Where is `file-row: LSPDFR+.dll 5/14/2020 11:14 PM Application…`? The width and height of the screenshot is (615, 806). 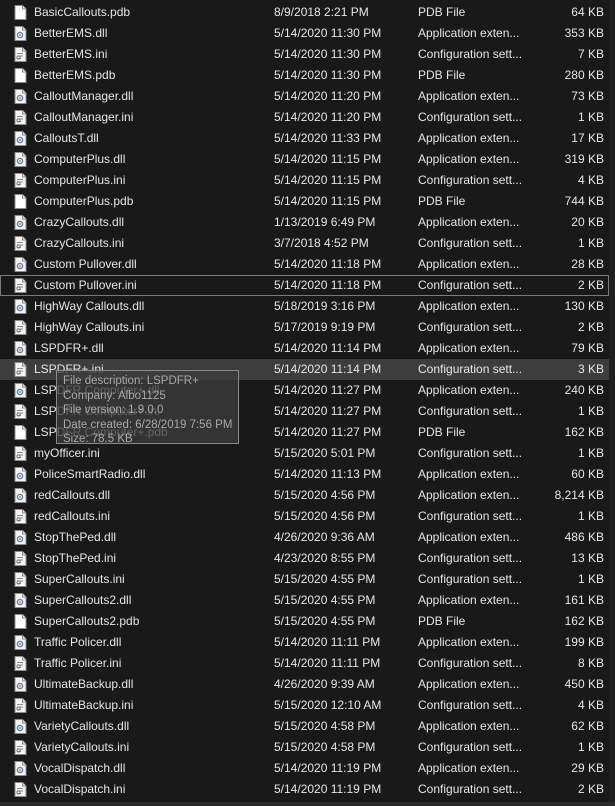 file-row: LSPDFR+.dll 5/14/2020 11:14 PM Application… is located at coordinates (307, 348).